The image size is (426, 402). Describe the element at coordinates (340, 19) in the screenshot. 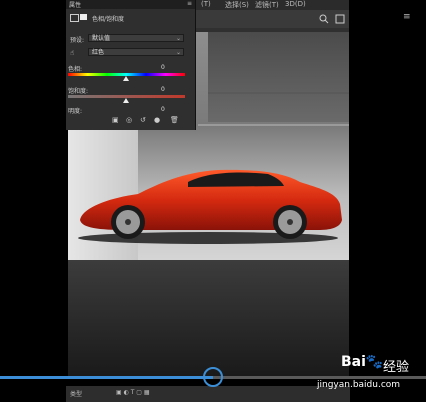

I see `workspace-icon` at that location.